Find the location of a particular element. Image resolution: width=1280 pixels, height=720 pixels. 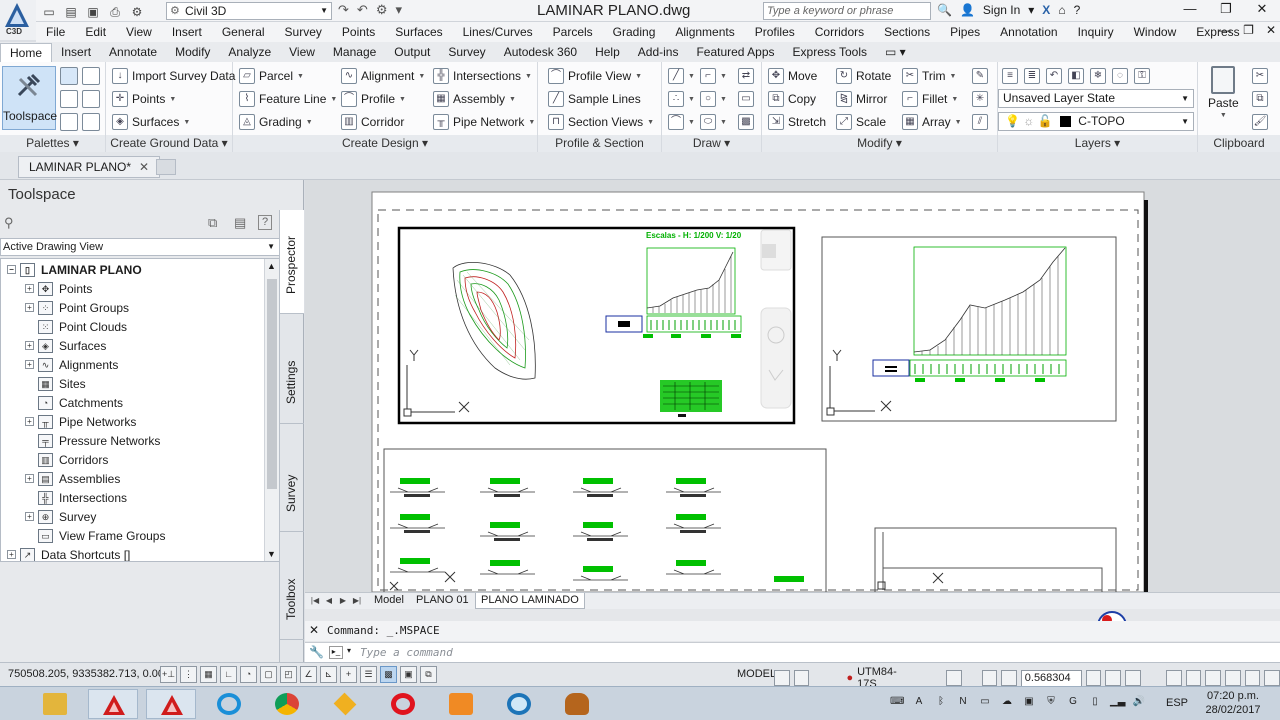

taskbar-baseball is located at coordinates (577, 704).